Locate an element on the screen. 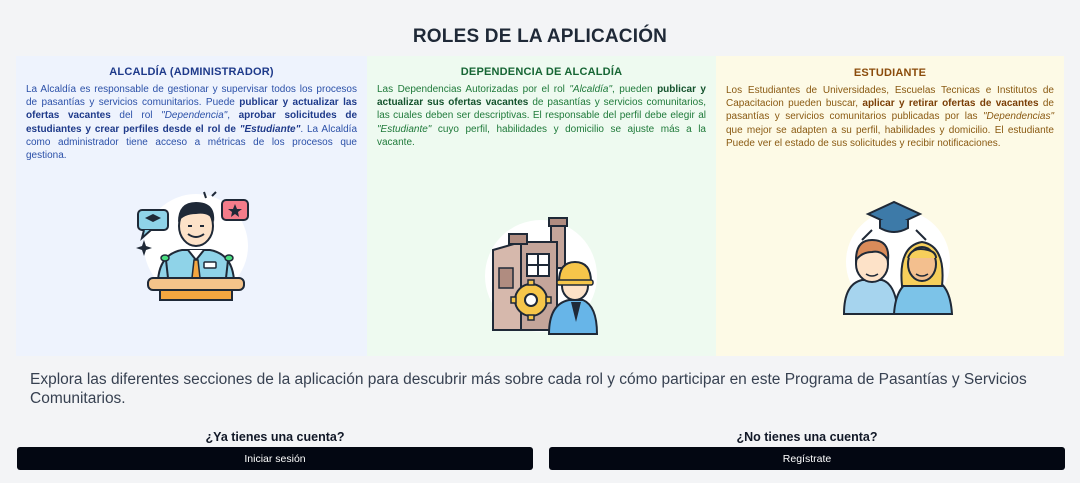 The height and width of the screenshot is (483, 1080). description-text: del rol is located at coordinates (136, 116).